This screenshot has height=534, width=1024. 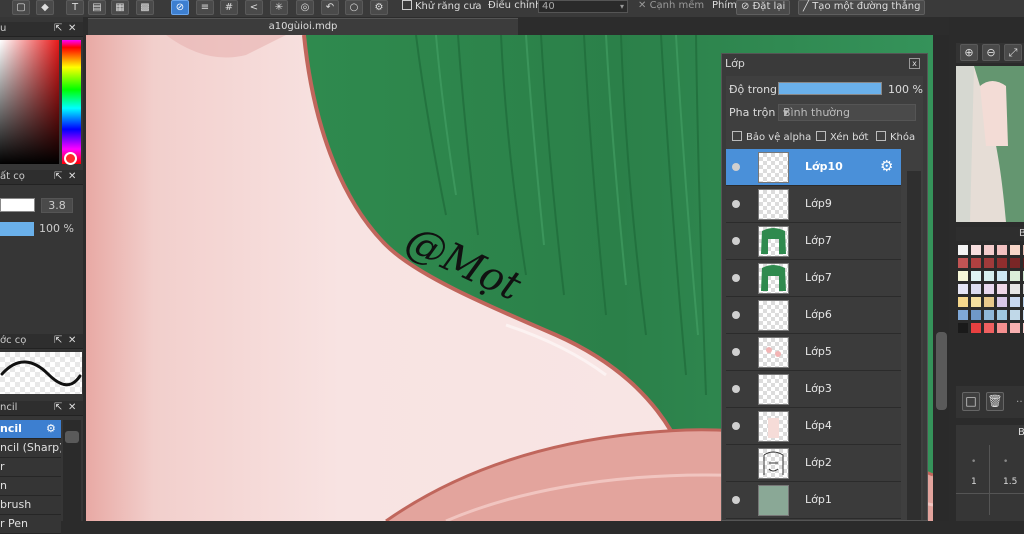 What do you see at coordinates (441, 7) in the screenshot?
I see `antialias-checkbox: Khử răng cưa` at bounding box center [441, 7].